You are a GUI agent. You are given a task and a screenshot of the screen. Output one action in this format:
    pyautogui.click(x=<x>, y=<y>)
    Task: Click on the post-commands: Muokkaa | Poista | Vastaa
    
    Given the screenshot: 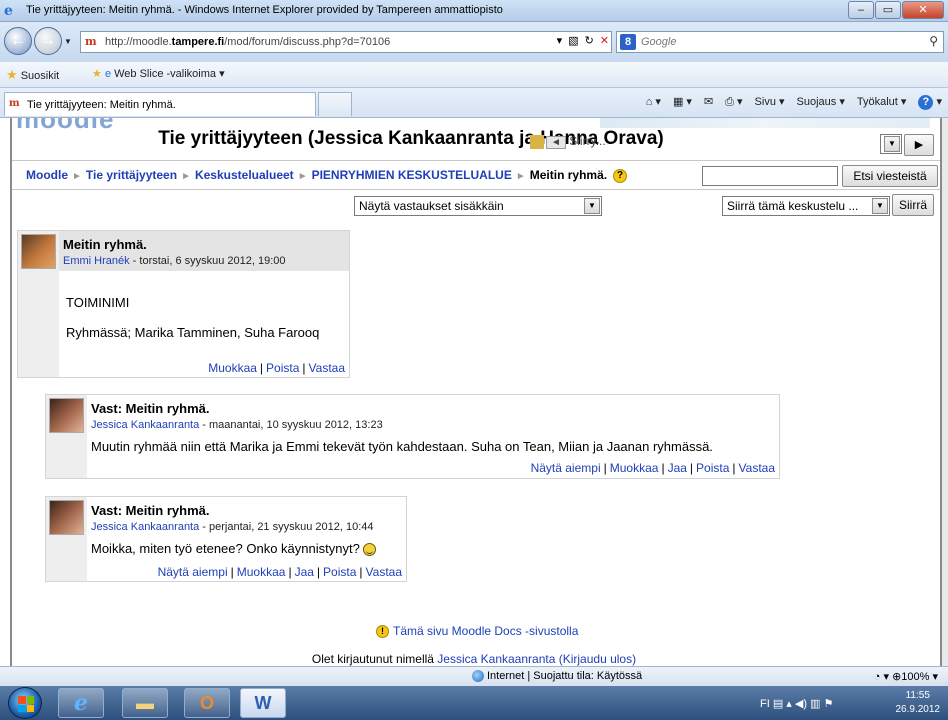 What is the action you would take?
    pyautogui.click(x=276, y=368)
    